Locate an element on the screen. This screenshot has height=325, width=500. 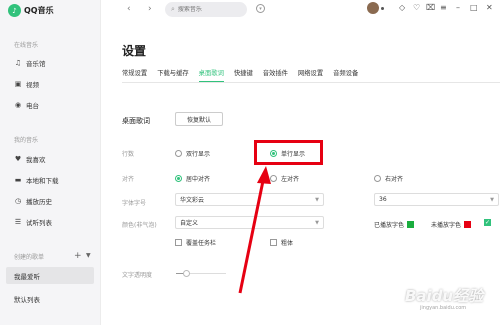
search-box: ⌕ is located at coordinates (206, 9).